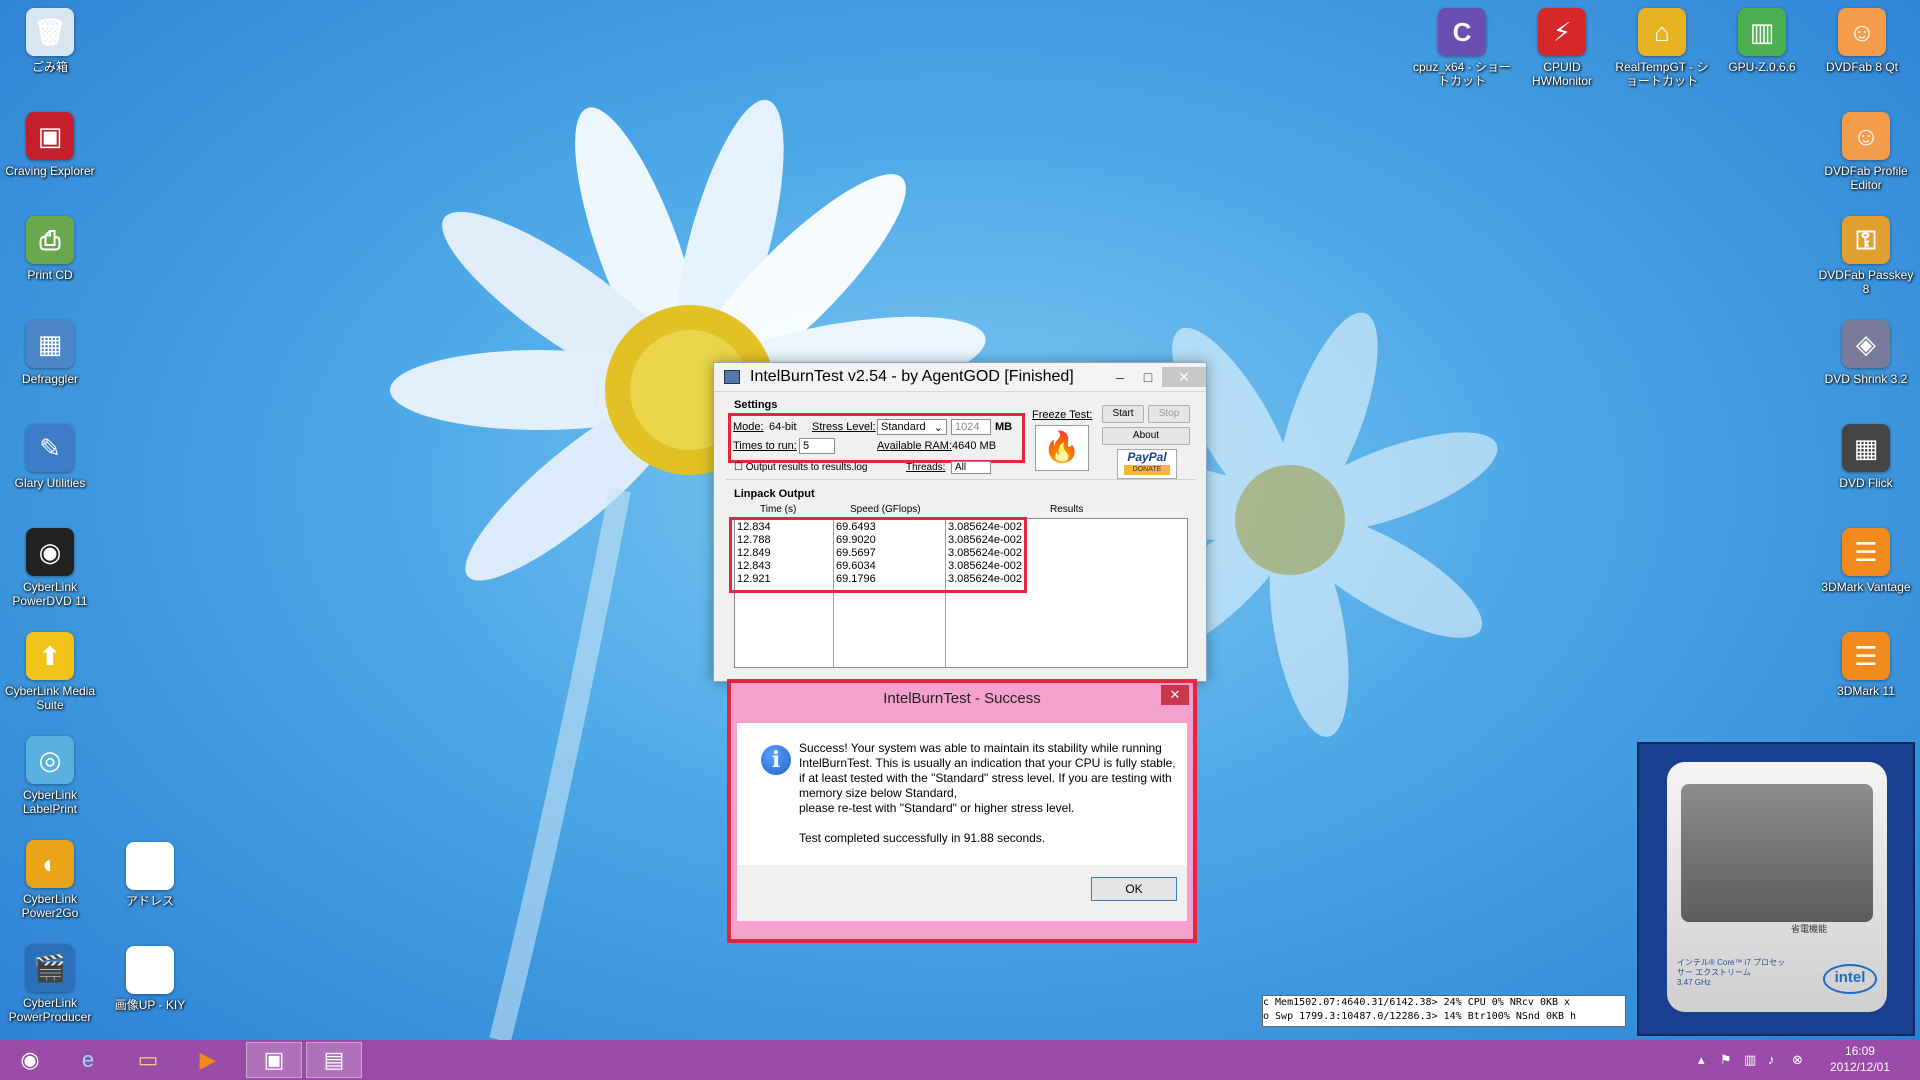 The image size is (1920, 1080). Describe the element at coordinates (1123, 414) in the screenshot. I see `start-button: Start` at that location.